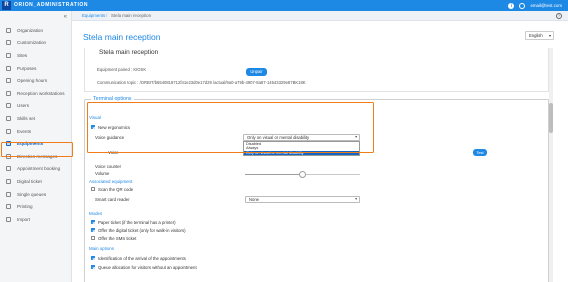  I want to click on sidebar-item-label: Opening hours, so click(32, 81).